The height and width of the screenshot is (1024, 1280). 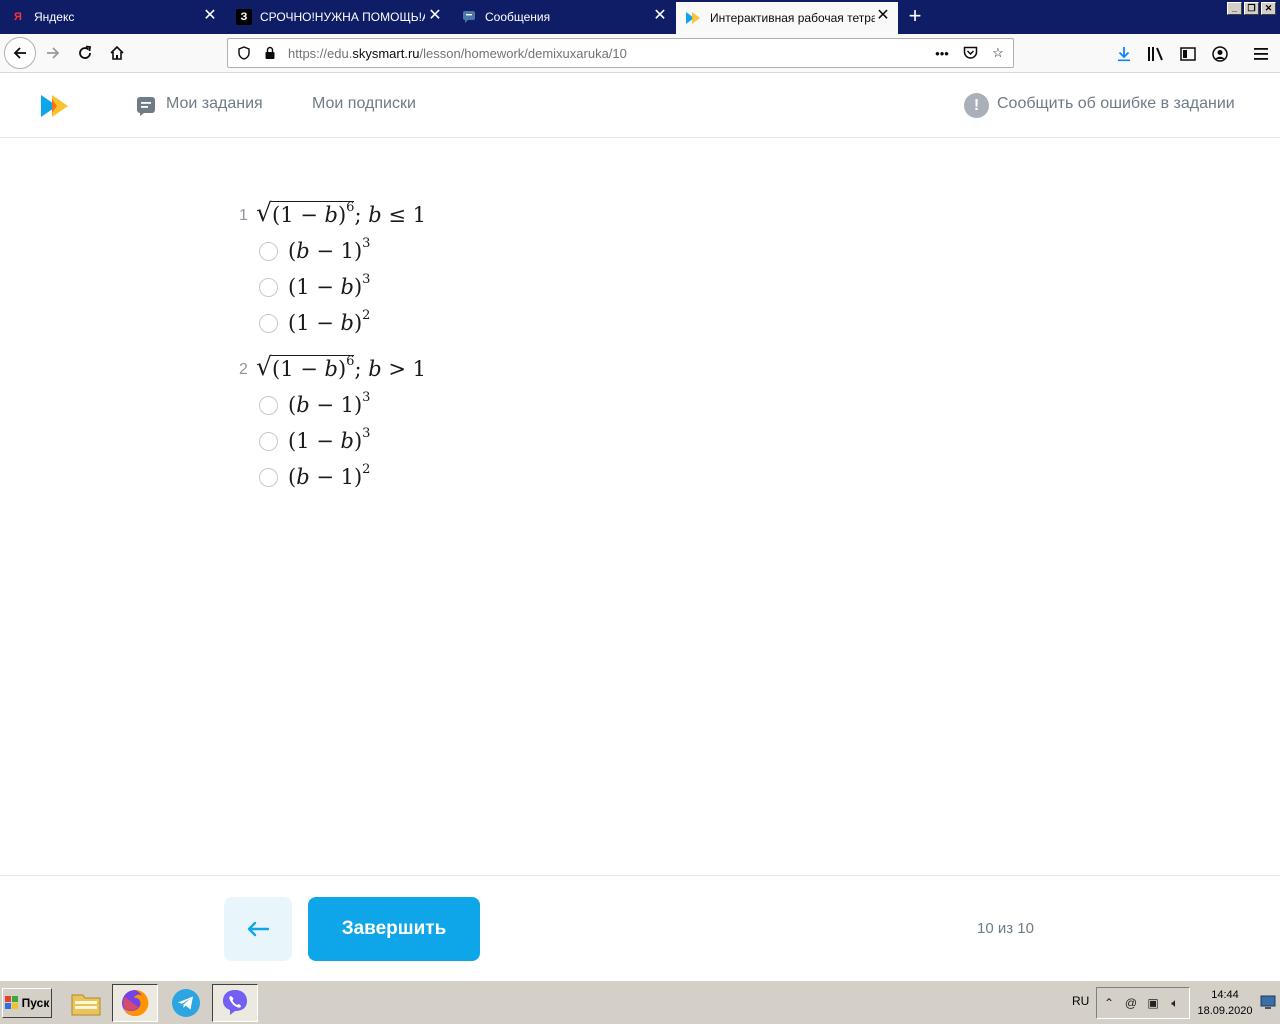 I want to click on question-number: 2, so click(x=243, y=369).